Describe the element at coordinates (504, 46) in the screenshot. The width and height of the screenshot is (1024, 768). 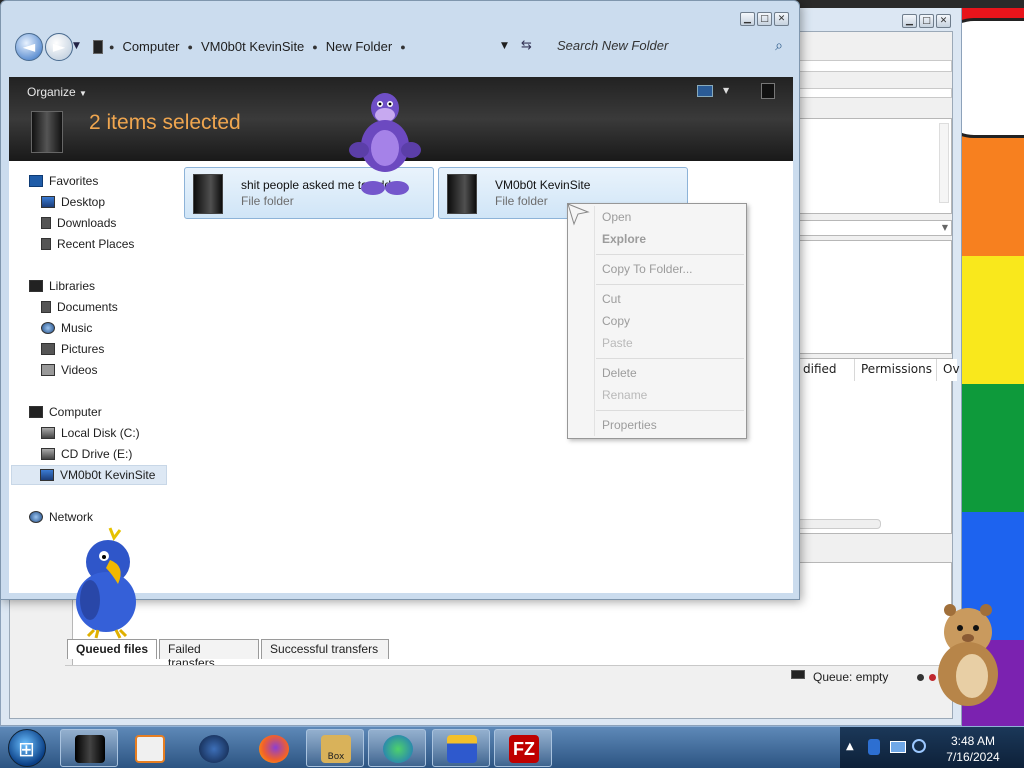
I see `address-dropdown-chevron-icon: ▼` at that location.